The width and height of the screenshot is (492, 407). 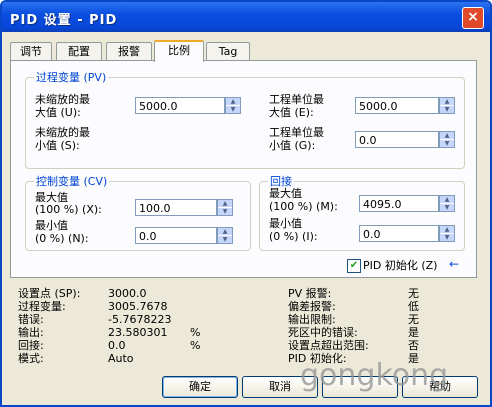 What do you see at coordinates (180, 105) in the screenshot?
I see `pv-raw-max-input: 5000.0` at bounding box center [180, 105].